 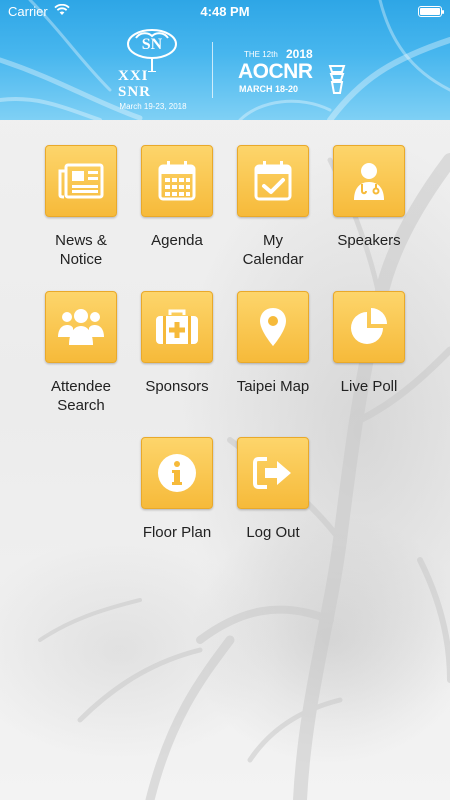 I want to click on newspaper-icon, so click(x=81, y=181).